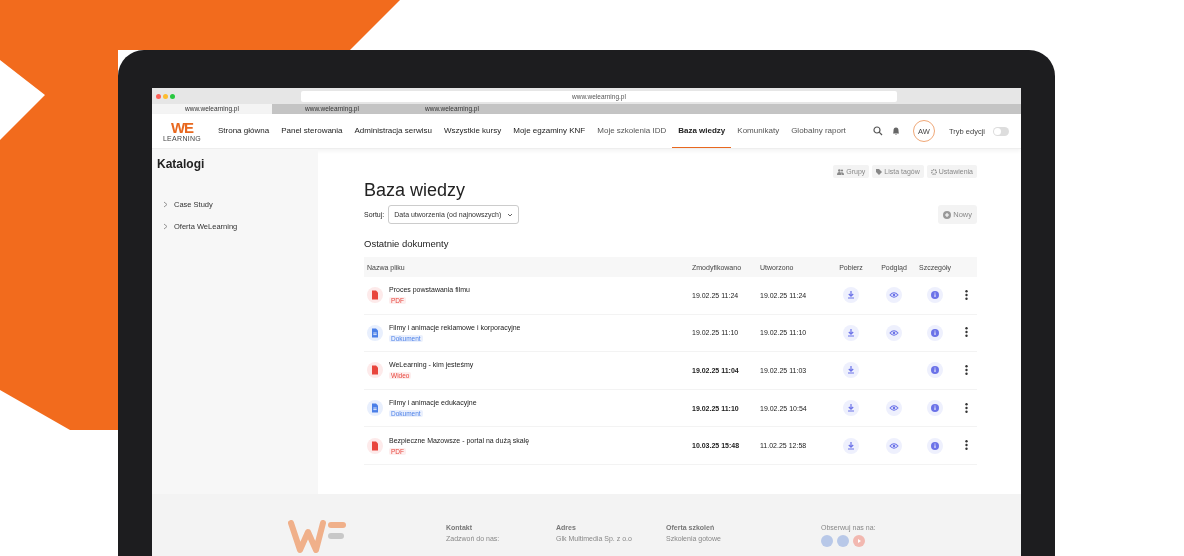  What do you see at coordinates (947, 214) in the screenshot?
I see `plus-icon` at bounding box center [947, 214].